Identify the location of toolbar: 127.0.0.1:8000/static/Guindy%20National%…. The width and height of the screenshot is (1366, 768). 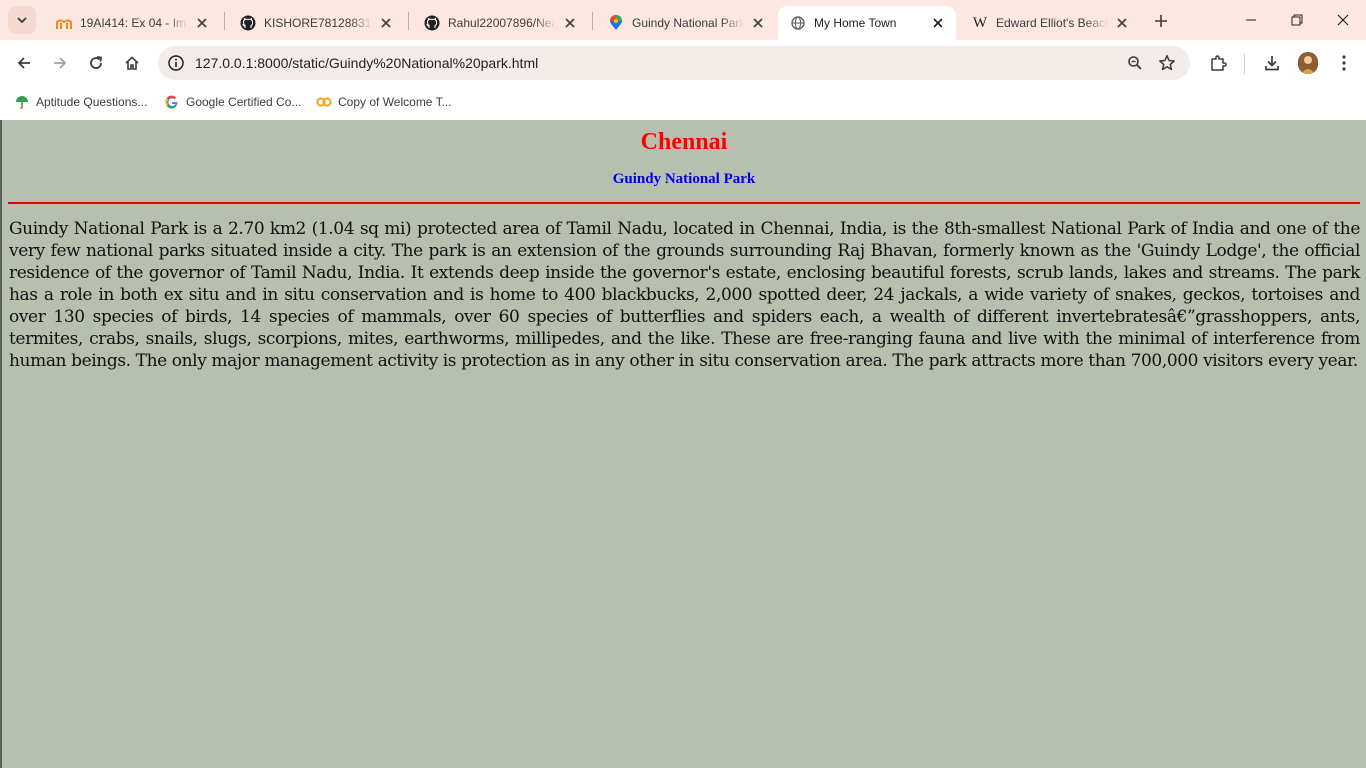
(683, 63).